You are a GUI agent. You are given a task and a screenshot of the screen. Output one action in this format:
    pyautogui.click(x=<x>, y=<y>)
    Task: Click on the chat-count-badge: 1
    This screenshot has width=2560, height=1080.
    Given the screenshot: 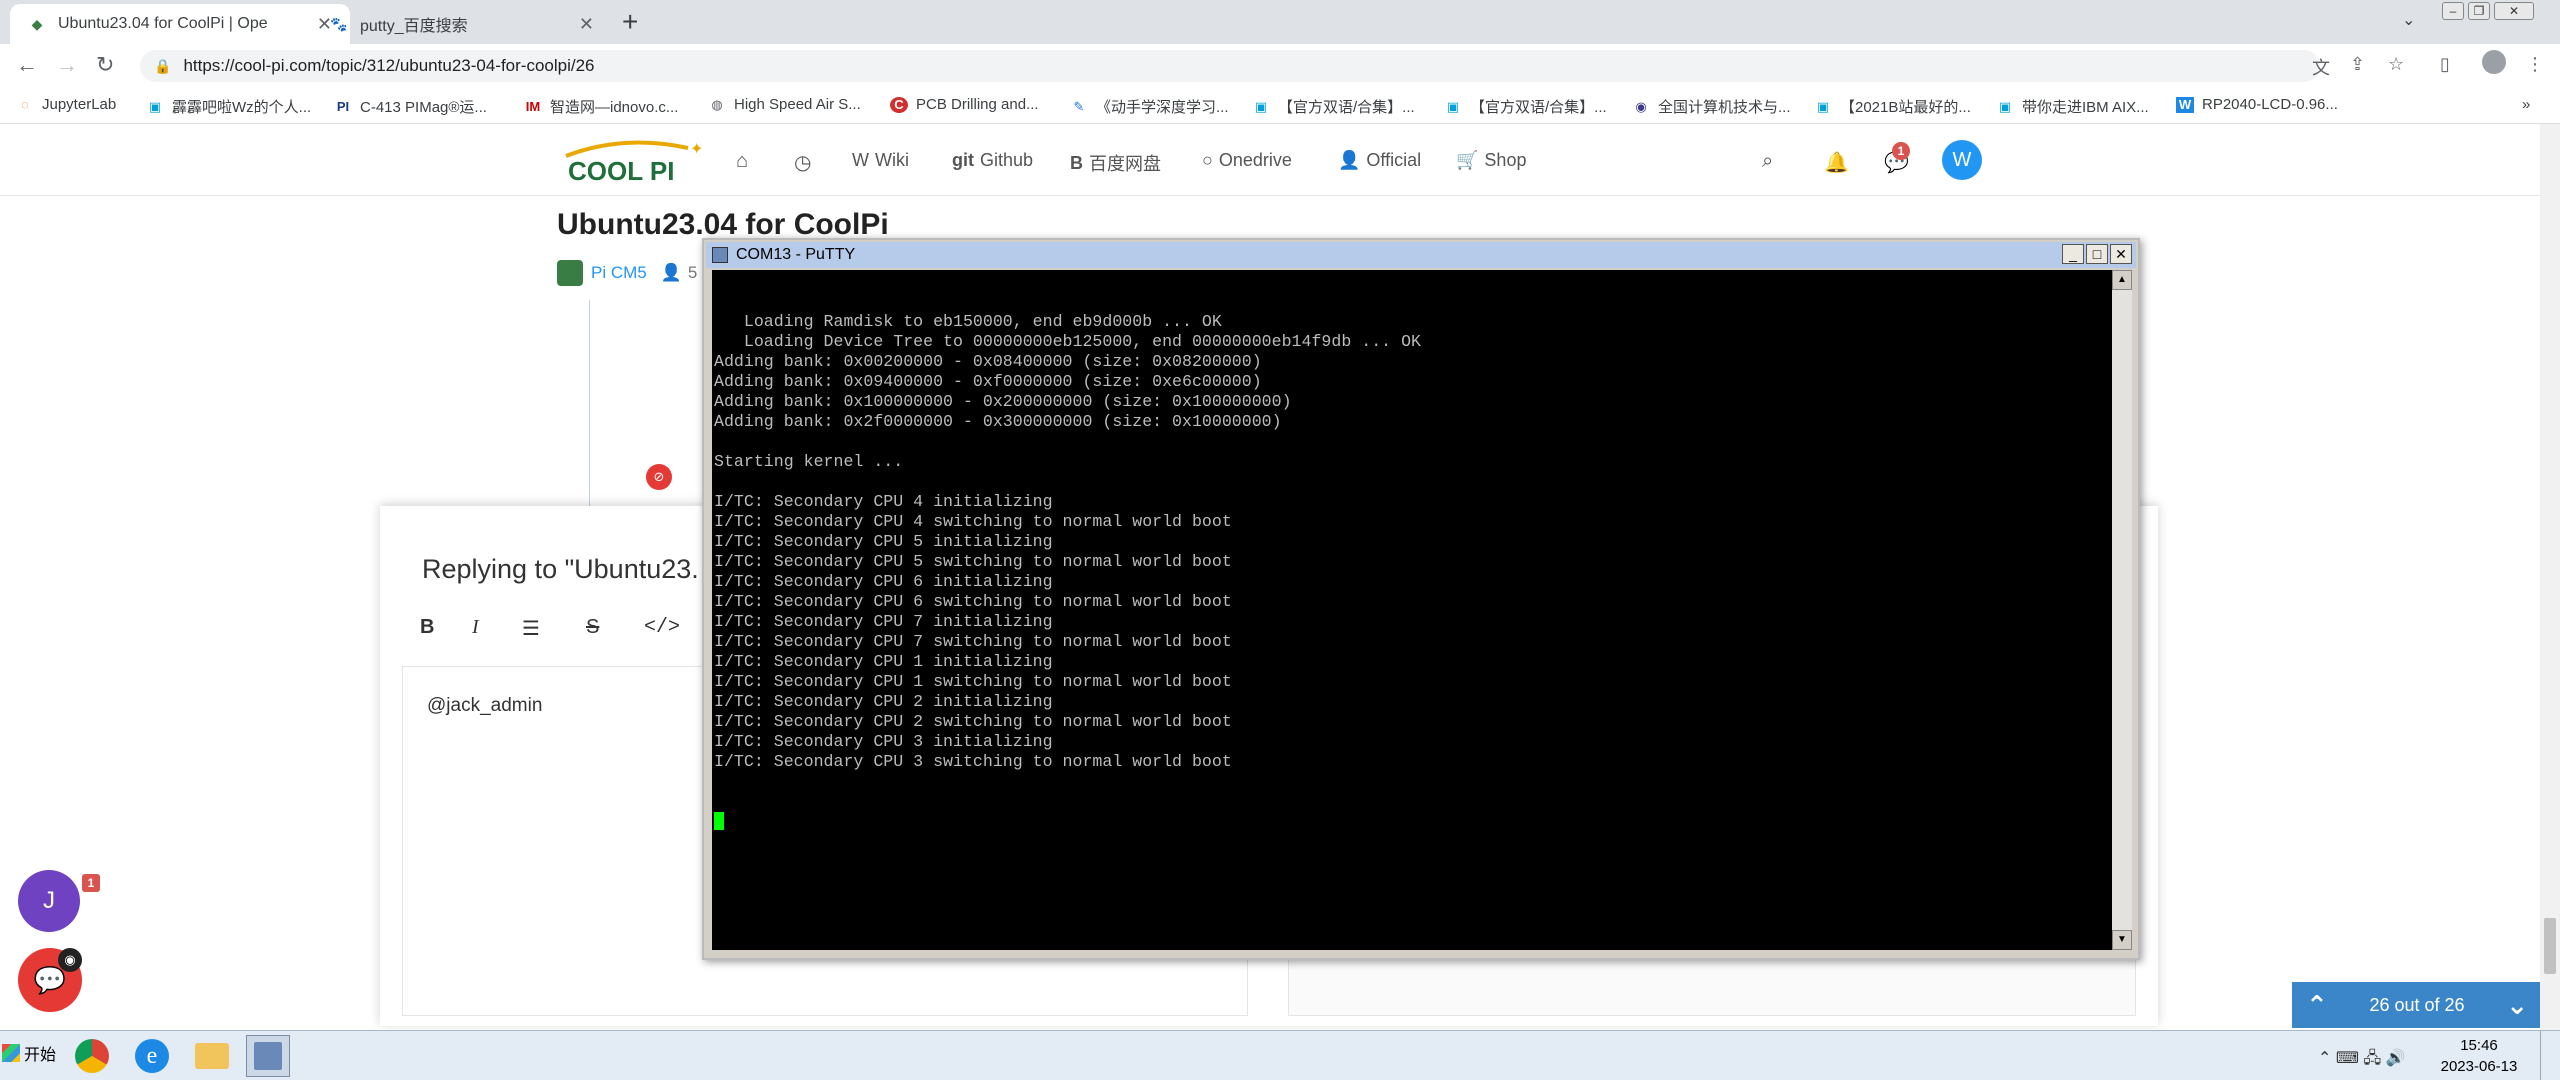 What is the action you would take?
    pyautogui.click(x=1901, y=151)
    